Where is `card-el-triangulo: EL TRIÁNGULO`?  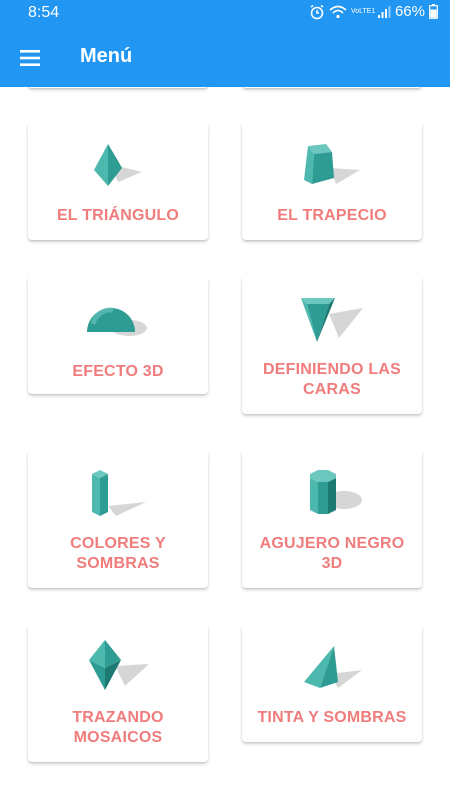
card-el-triangulo: EL TRIÁNGULO is located at coordinates (118, 181).